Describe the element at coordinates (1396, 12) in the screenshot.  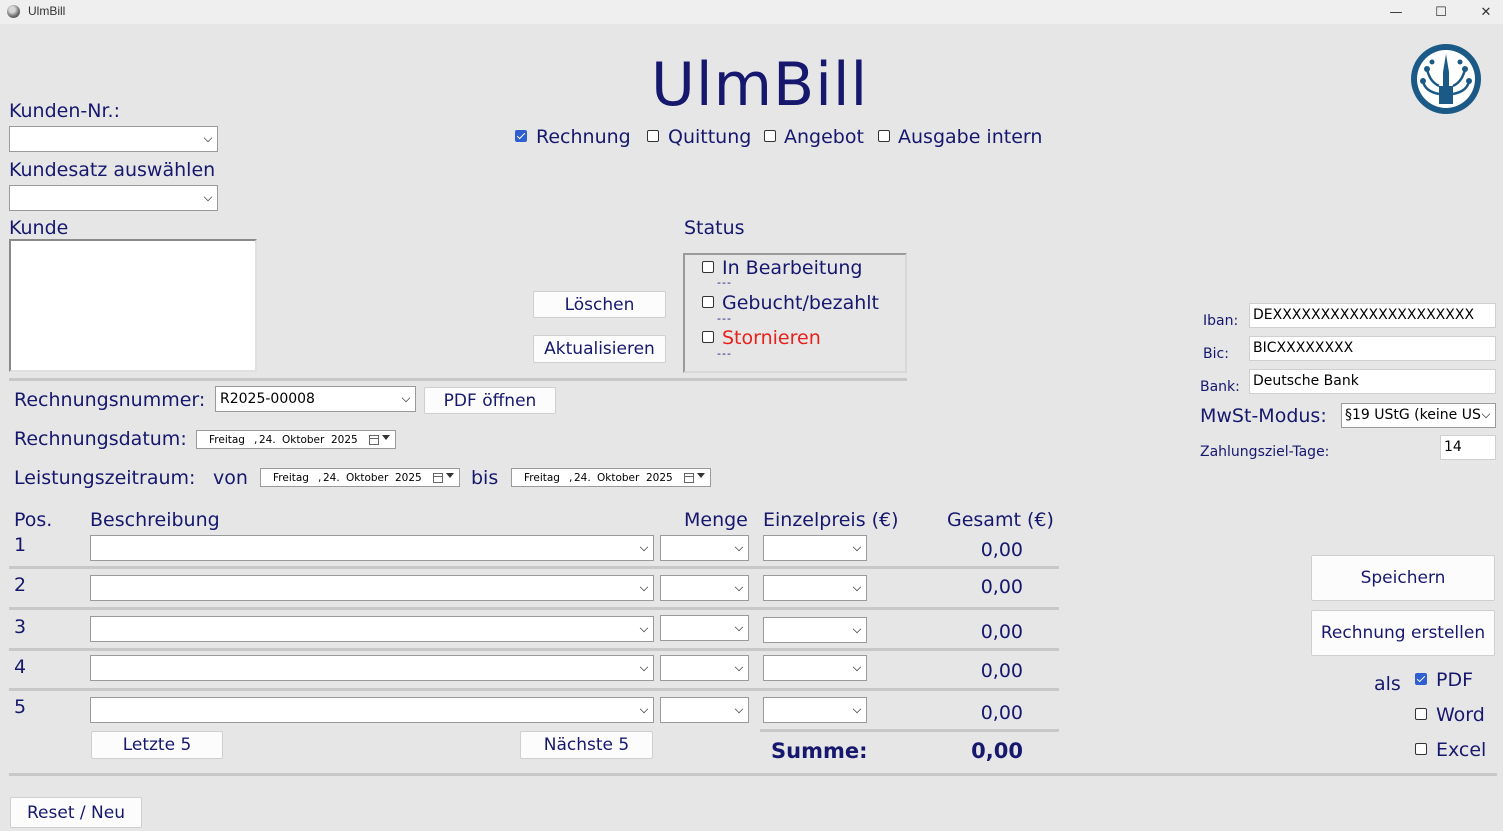
I see `minimize-button: —` at that location.